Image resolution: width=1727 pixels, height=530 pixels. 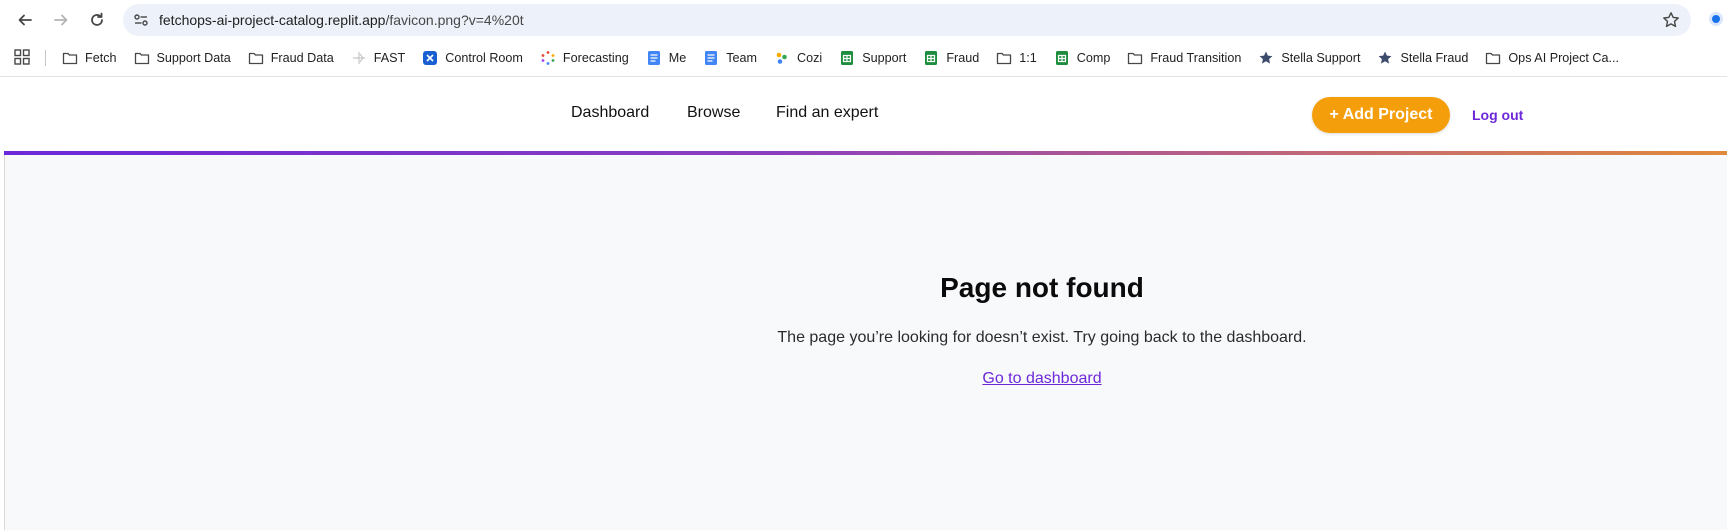 I want to click on bookmark-item: Forecasting, so click(x=585, y=58).